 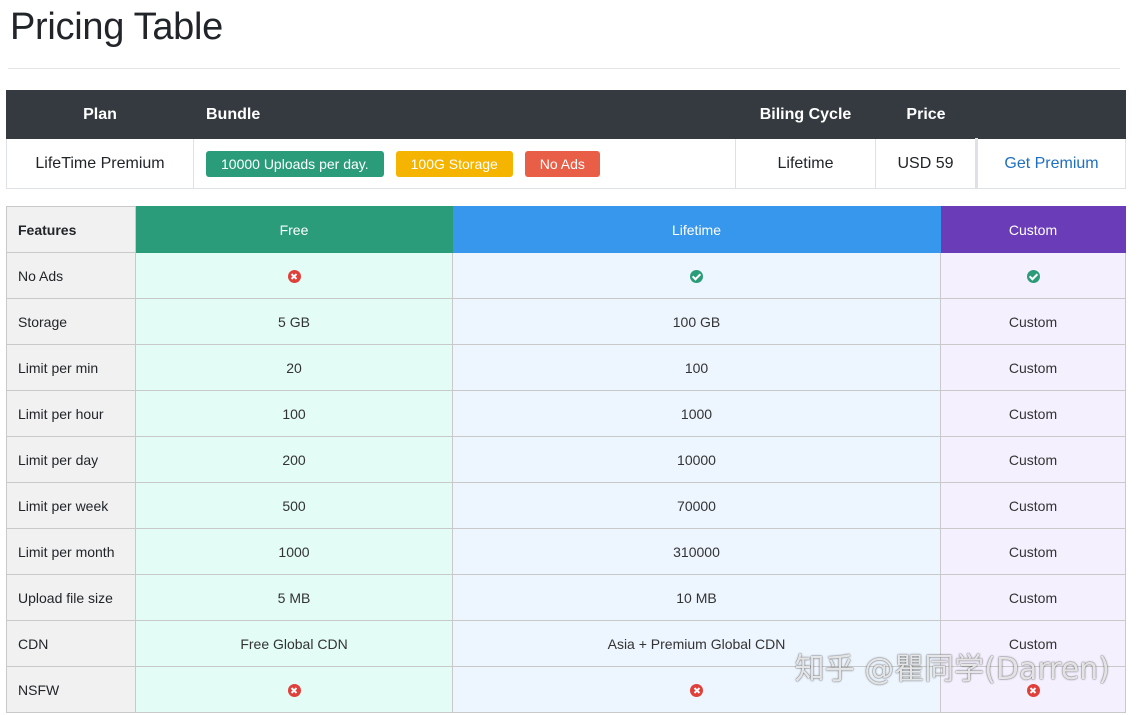 What do you see at coordinates (696, 459) in the screenshot?
I see `cell-lifetime: 10000` at bounding box center [696, 459].